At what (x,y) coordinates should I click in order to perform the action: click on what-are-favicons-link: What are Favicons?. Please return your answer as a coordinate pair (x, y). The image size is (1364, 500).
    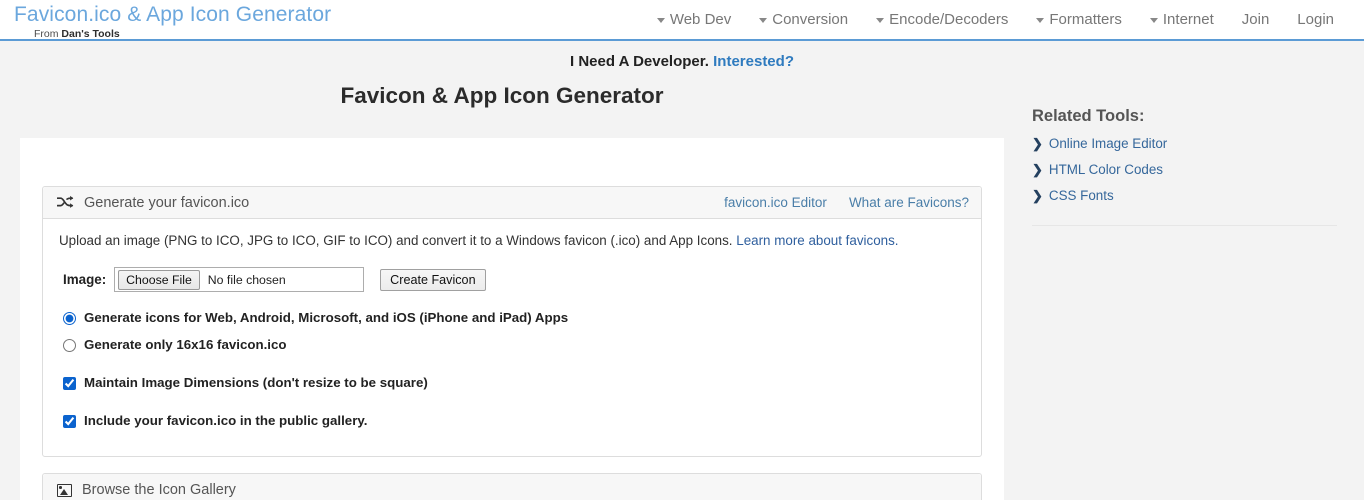
    Looking at the image, I should click on (909, 202).